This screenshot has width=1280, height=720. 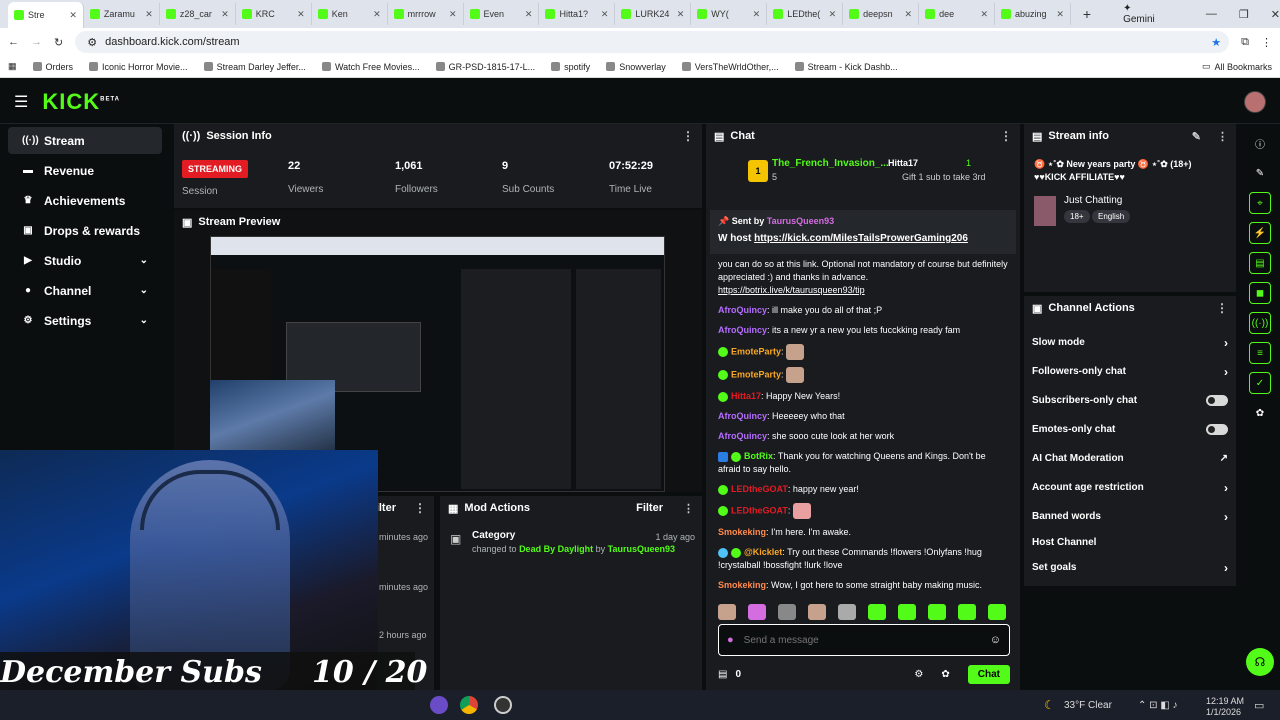 I want to click on microphone-icon: ●, so click(x=730, y=640).